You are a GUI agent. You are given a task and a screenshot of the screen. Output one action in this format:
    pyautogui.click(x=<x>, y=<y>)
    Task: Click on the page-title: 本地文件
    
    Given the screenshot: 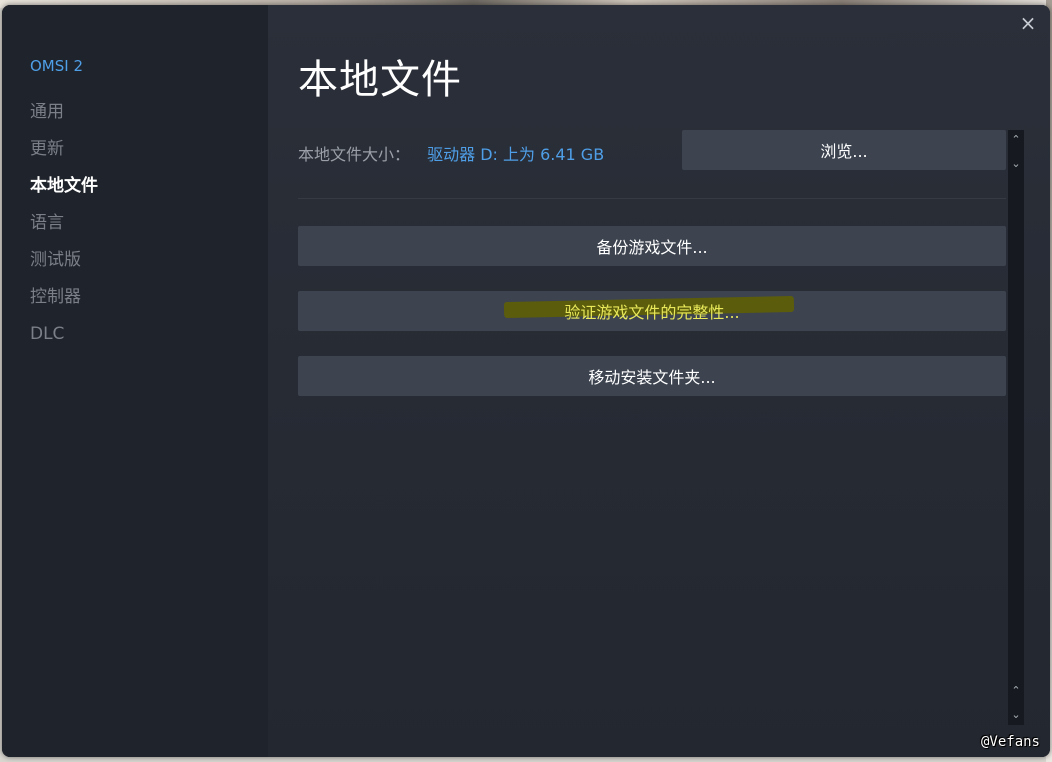 What is the action you would take?
    pyautogui.click(x=380, y=80)
    